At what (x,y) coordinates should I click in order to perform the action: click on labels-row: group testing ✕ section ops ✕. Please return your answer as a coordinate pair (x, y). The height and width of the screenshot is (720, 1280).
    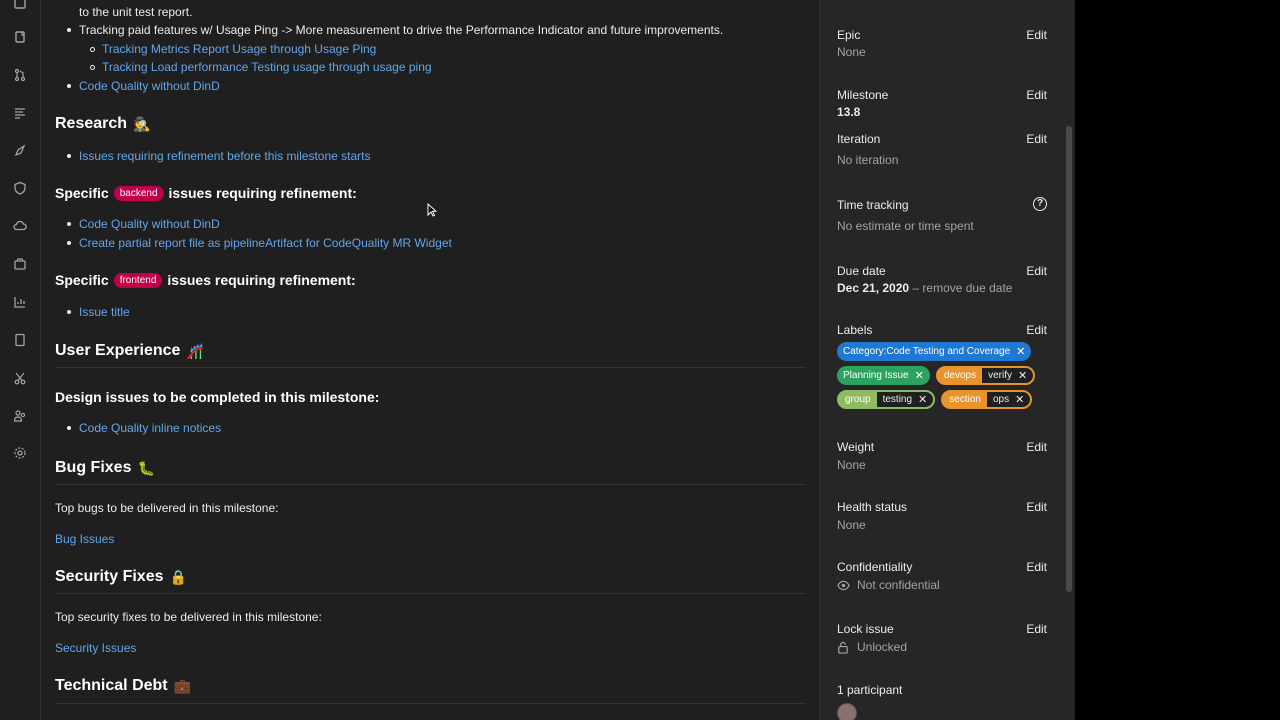
    Looking at the image, I should click on (935, 399).